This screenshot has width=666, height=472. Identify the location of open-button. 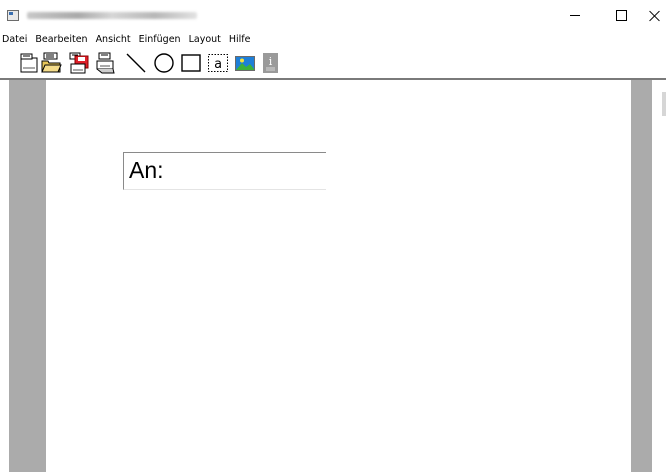
(51, 63).